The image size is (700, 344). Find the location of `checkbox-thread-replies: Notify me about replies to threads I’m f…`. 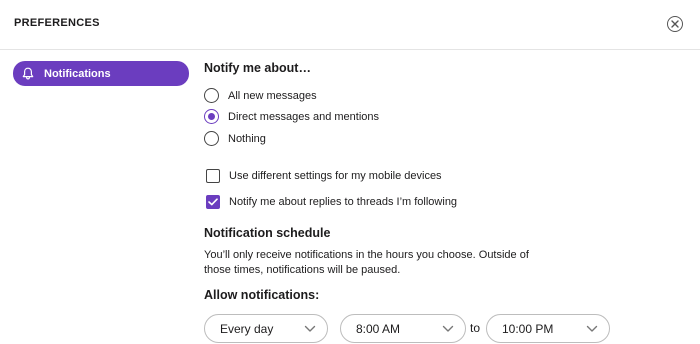

checkbox-thread-replies: Notify me about replies to threads I’m f… is located at coordinates (331, 202).